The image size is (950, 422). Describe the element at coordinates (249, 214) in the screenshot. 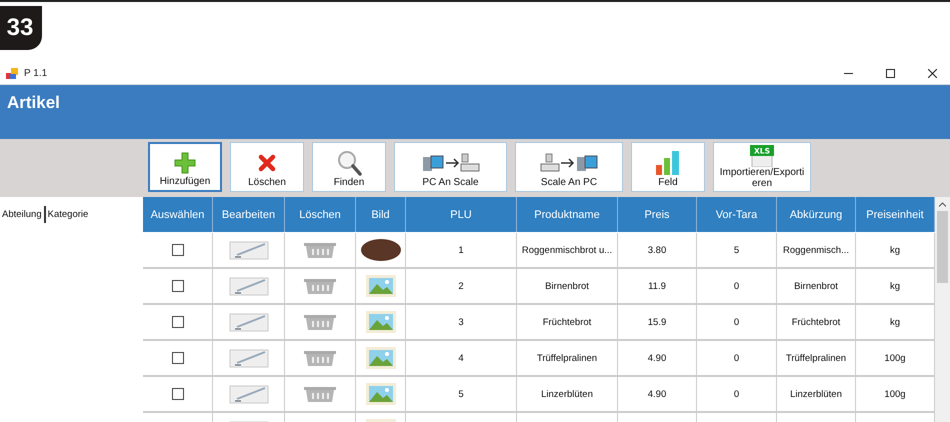

I see `column-header: Bearbeiten` at that location.